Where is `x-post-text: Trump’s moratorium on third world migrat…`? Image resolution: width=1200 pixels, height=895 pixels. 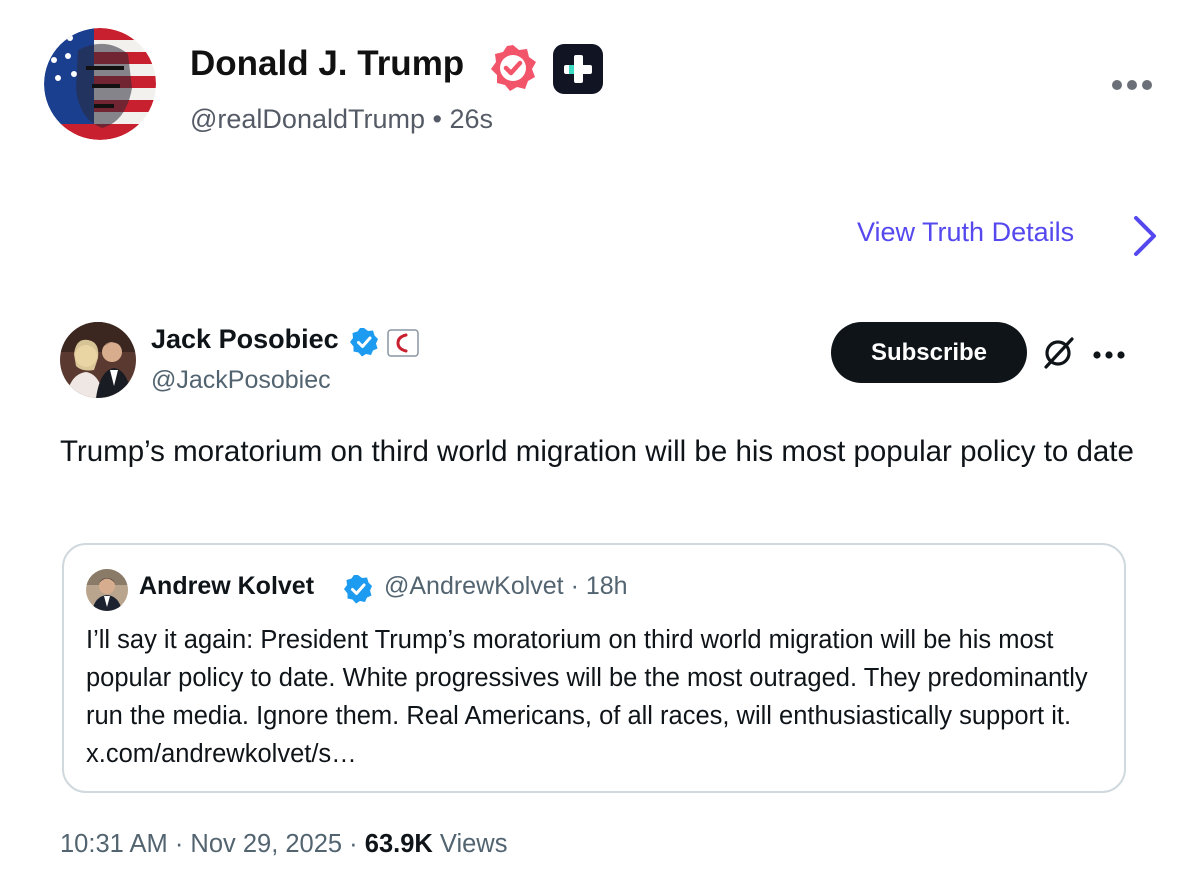
x-post-text: Trump’s moratorium on third world migrat… is located at coordinates (597, 451).